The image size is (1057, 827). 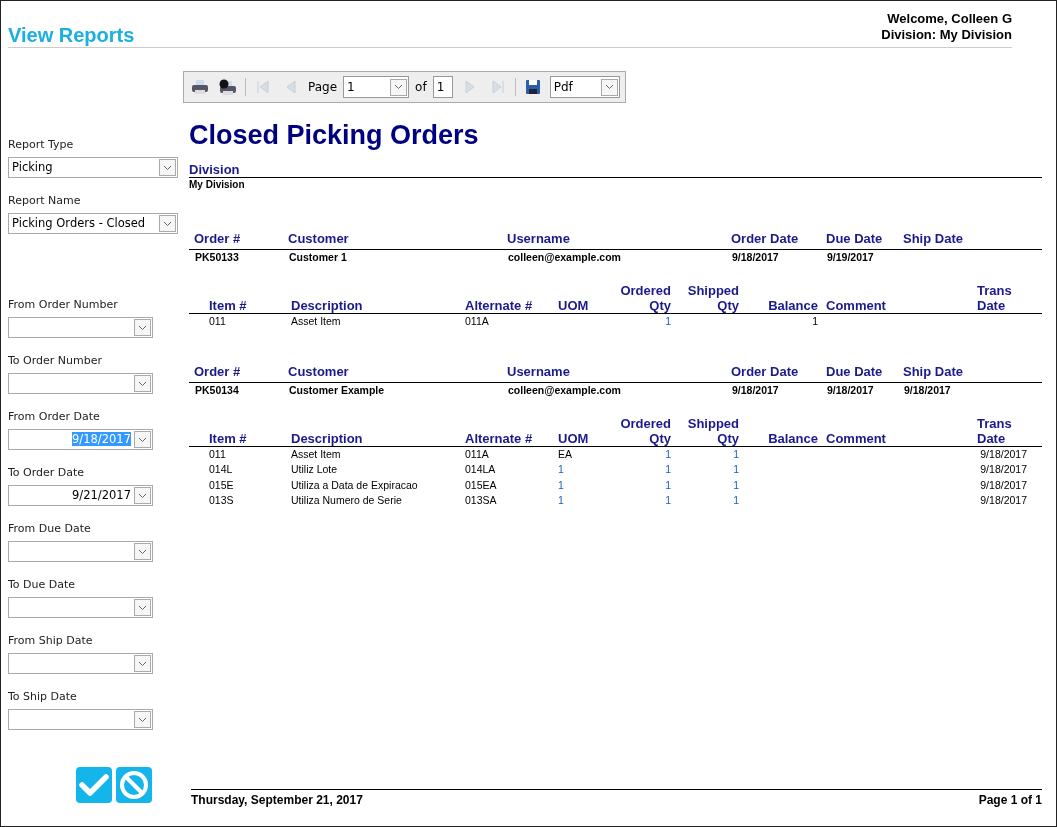 What do you see at coordinates (93, 167) in the screenshot?
I see `dropdown-field: Picking` at bounding box center [93, 167].